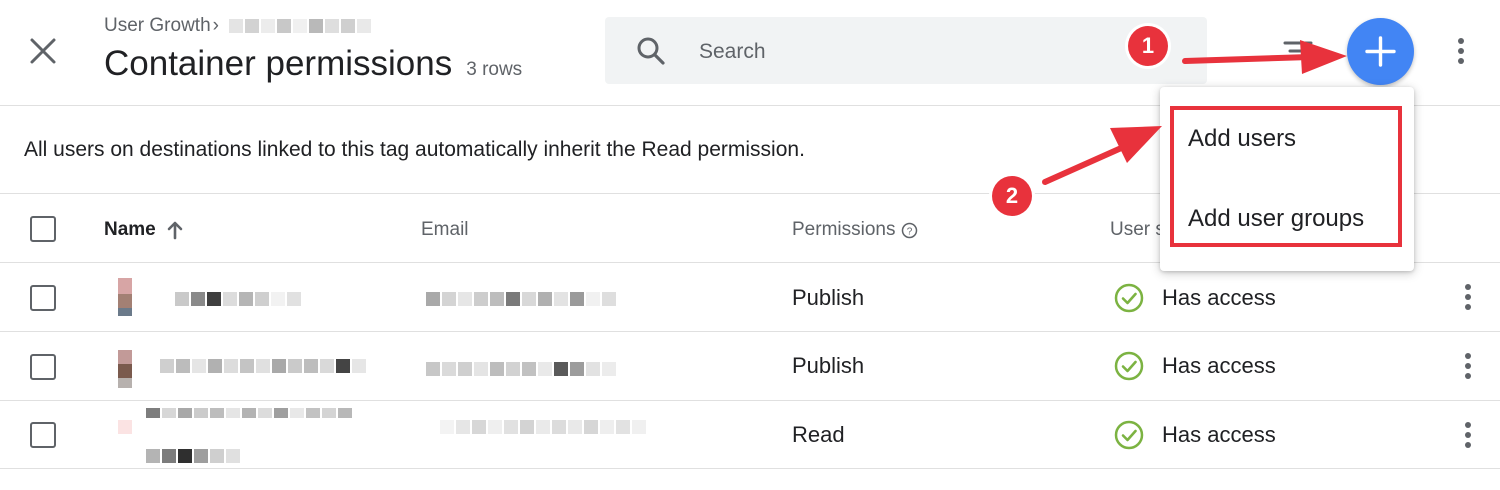  I want to click on search-input, so click(939, 52).